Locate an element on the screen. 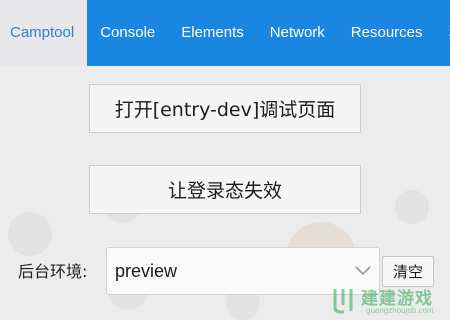 The image size is (450, 320). invalidate-login-button: 让登录态失效 is located at coordinates (225, 189).